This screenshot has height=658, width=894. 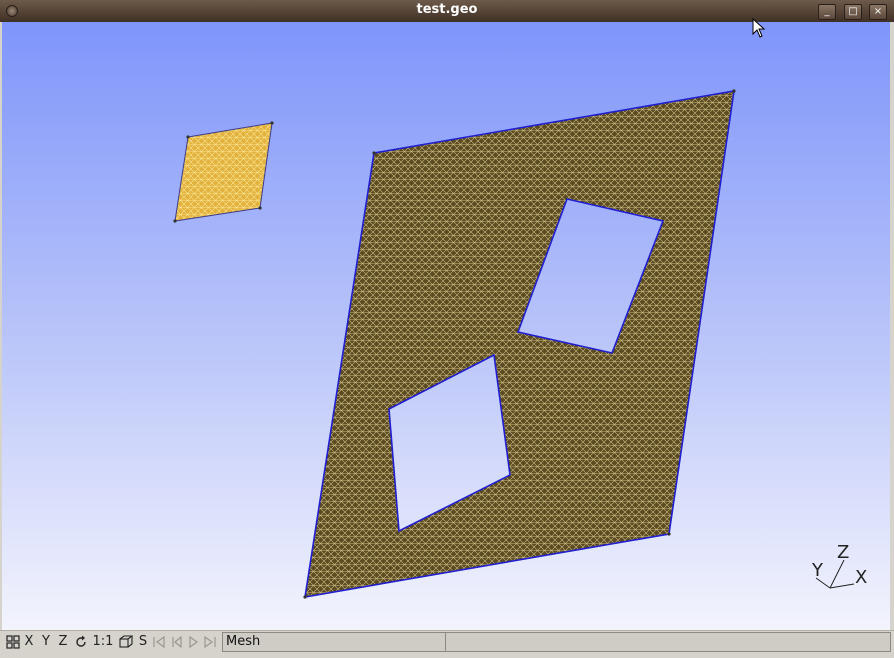 I want to click on grid-icon, so click(x=13, y=642).